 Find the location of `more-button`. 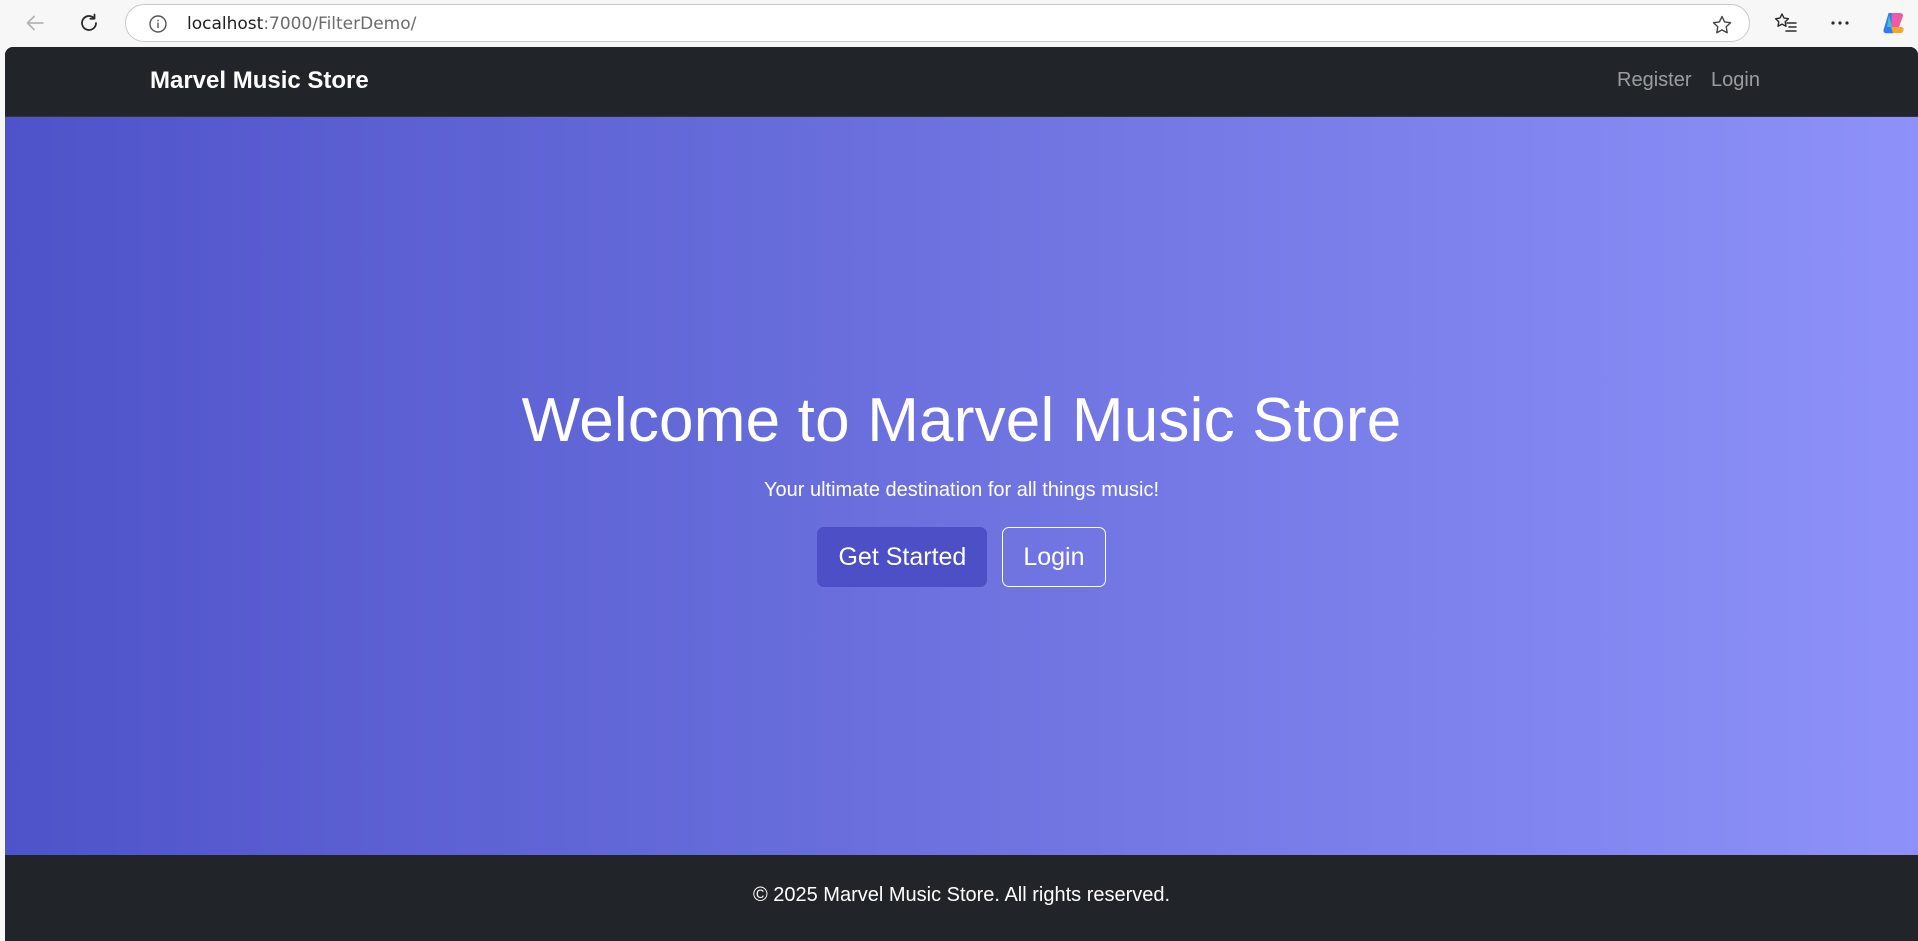

more-button is located at coordinates (1840, 23).